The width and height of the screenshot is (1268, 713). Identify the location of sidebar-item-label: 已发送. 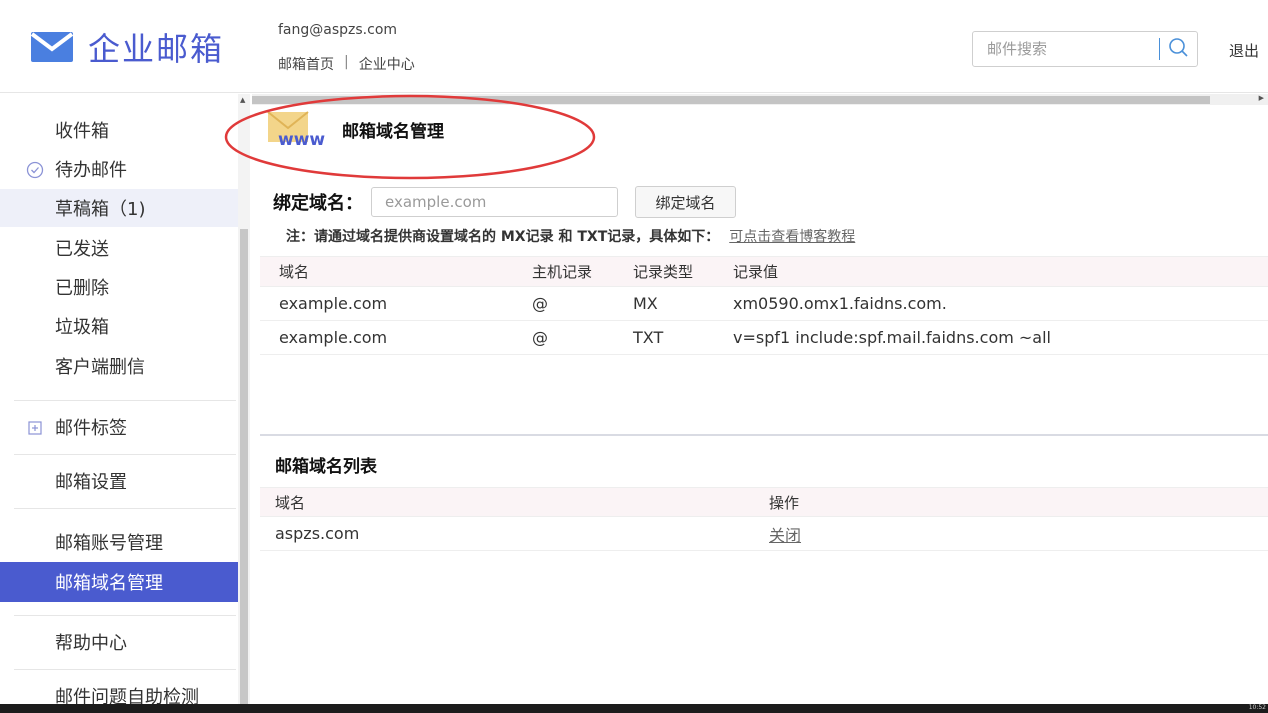
(82, 249).